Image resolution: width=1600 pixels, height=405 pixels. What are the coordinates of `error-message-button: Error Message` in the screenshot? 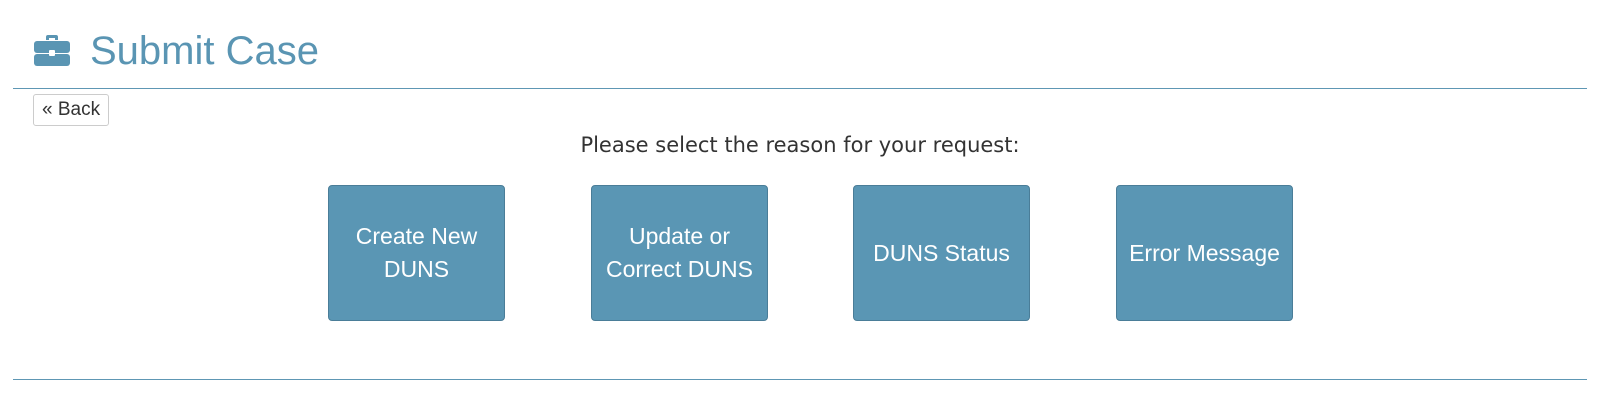 It's located at (1204, 253).